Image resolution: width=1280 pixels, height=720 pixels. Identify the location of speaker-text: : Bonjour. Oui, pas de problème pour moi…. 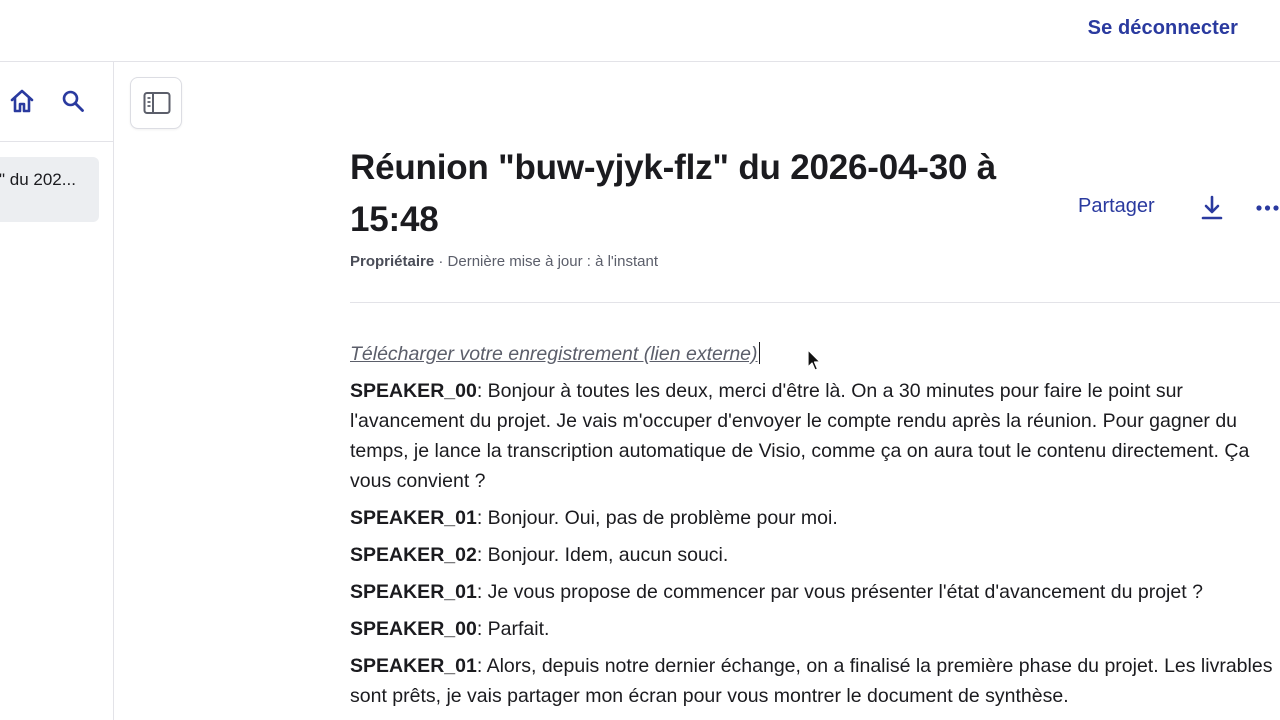
(657, 518).